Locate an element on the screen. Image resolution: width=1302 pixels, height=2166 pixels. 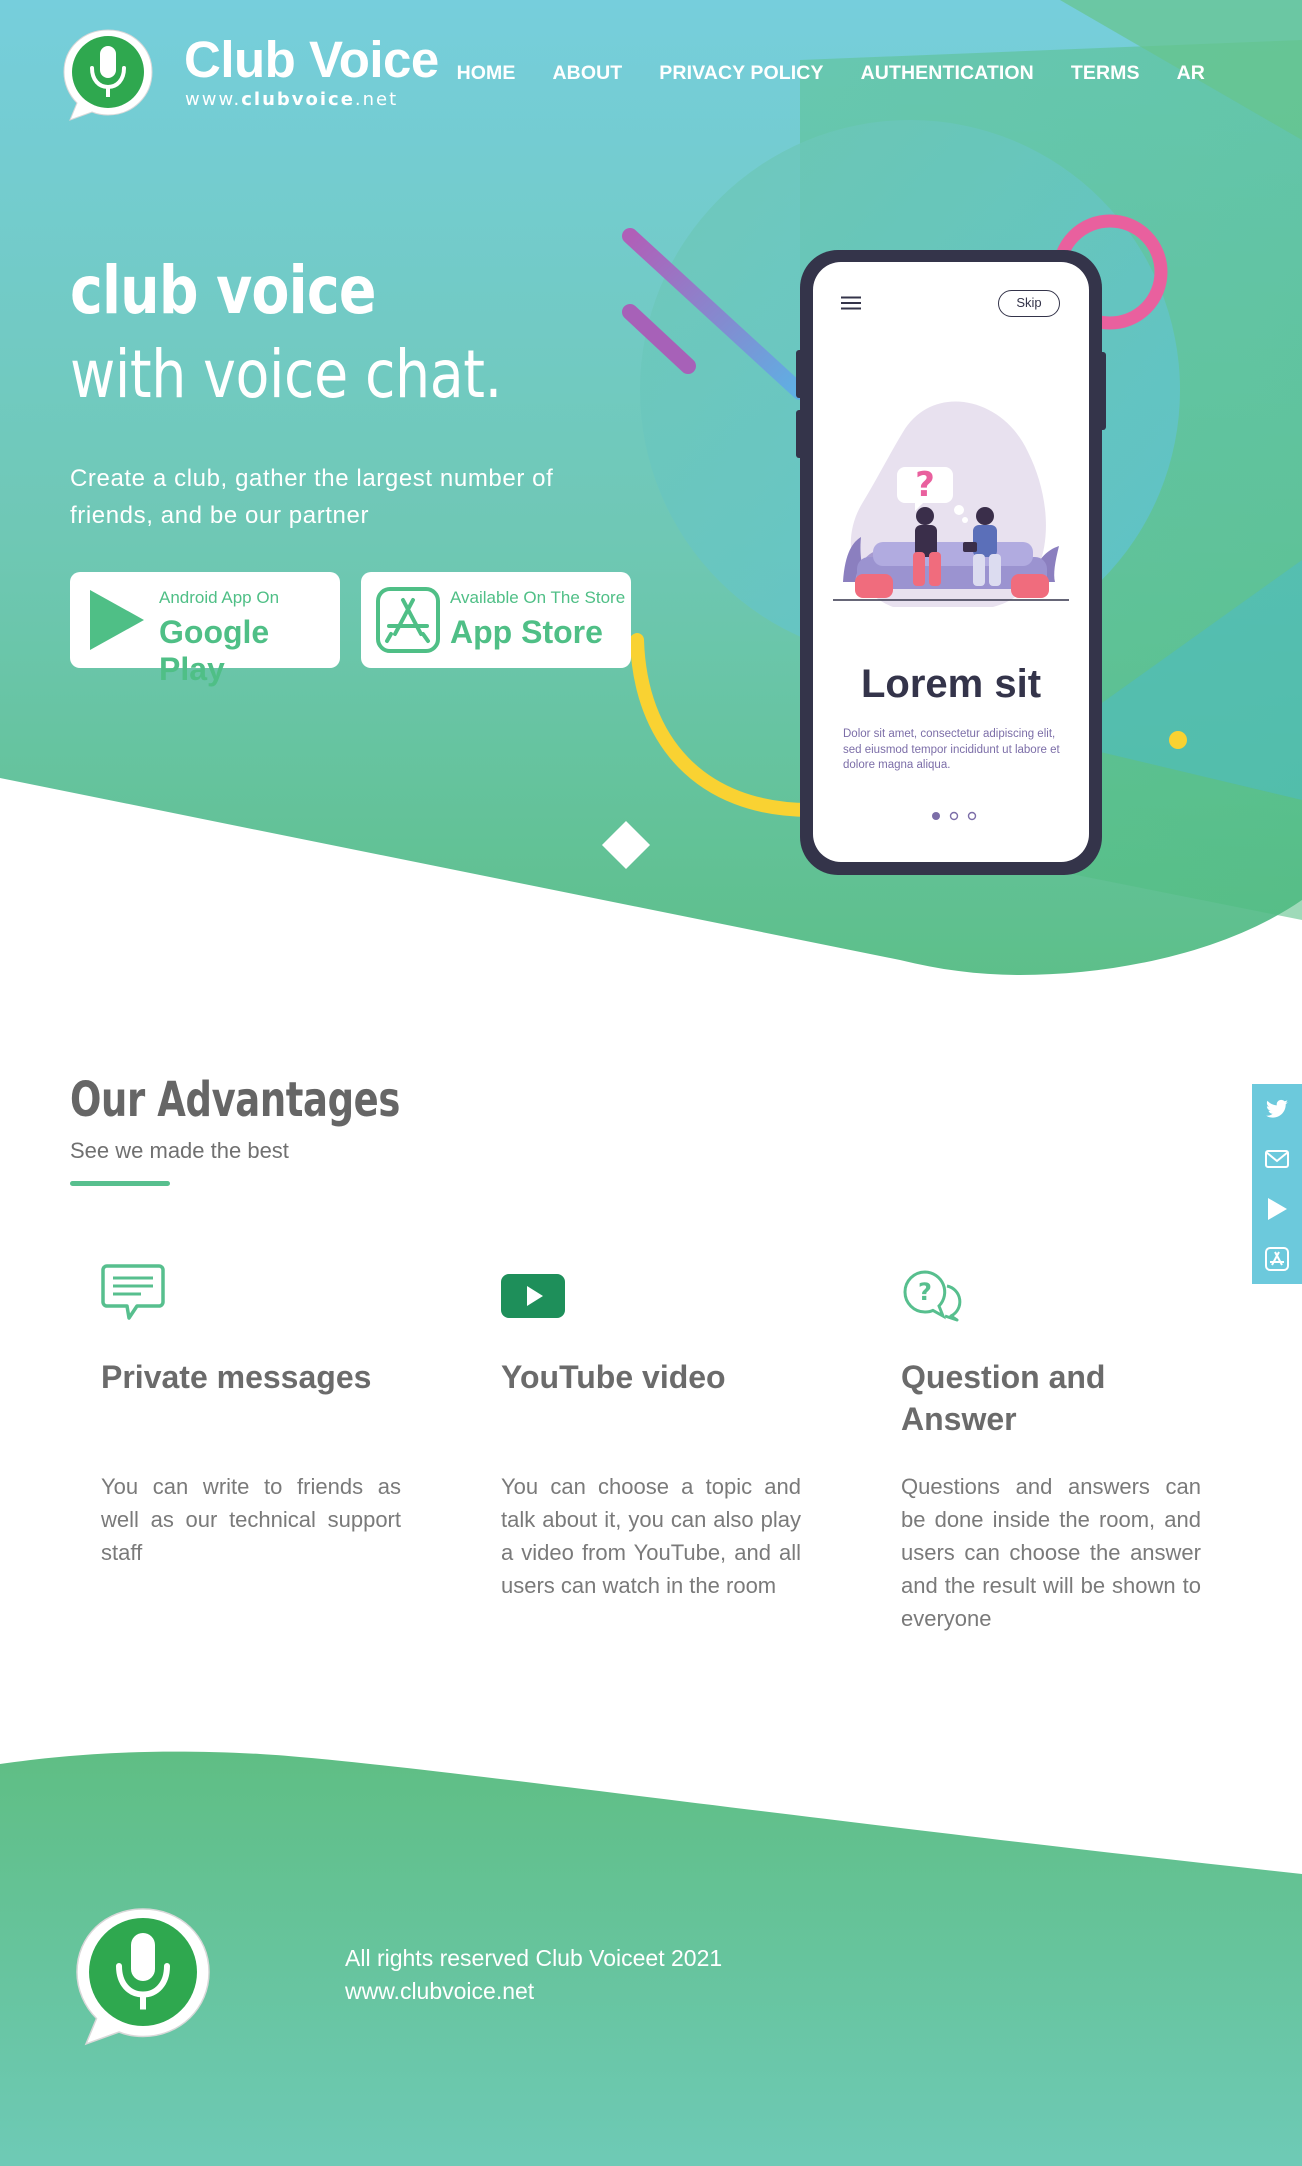
nav-privacy-policy: PRIVACY POLICY is located at coordinates (741, 73).